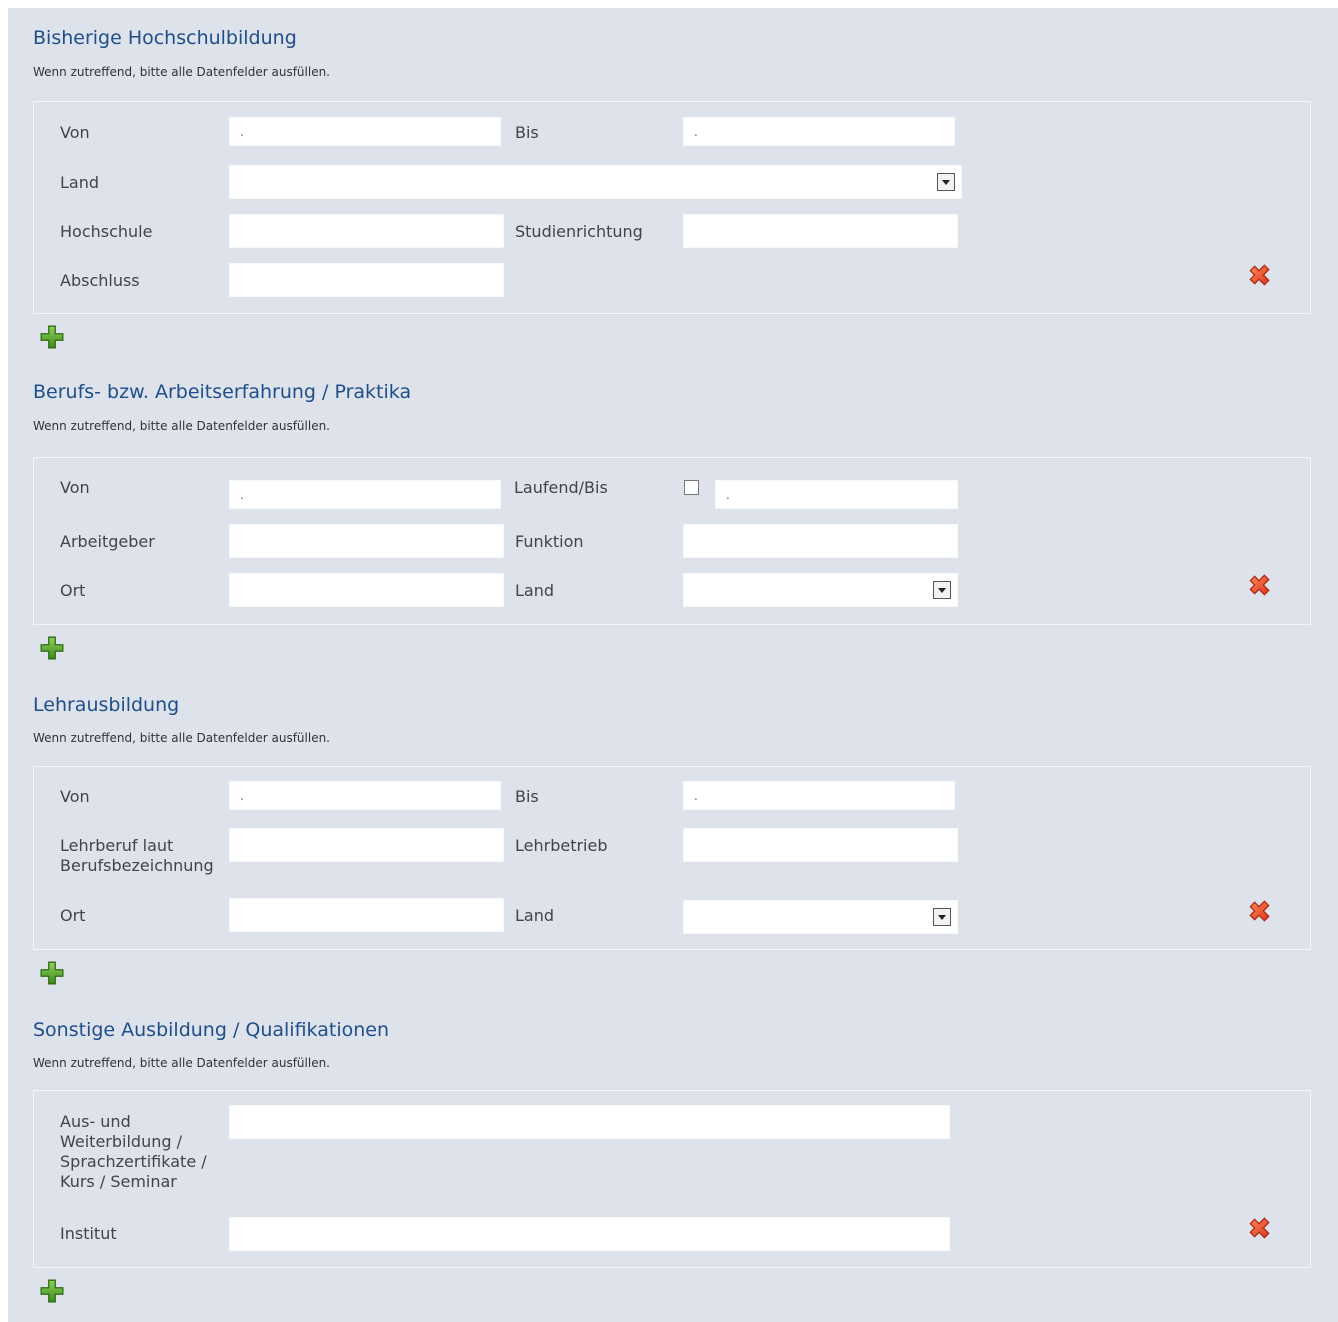  Describe the element at coordinates (561, 487) in the screenshot. I see `laufend-bis-label: Laufend/Bis` at that location.